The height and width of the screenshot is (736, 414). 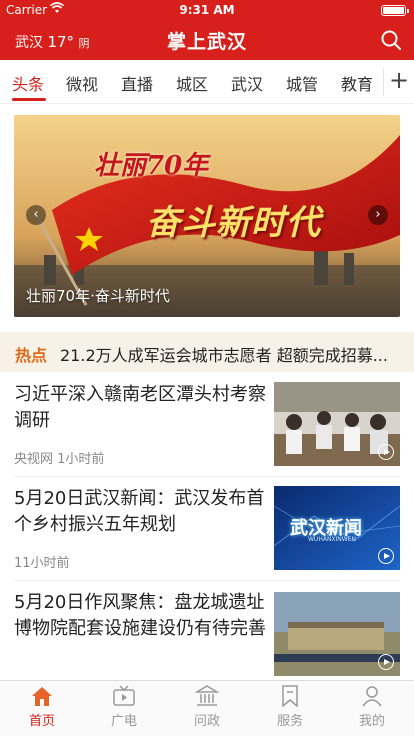 I want to click on news-thumbnail: 武汉新闻 WUHANXINWEN, so click(x=337, y=528).